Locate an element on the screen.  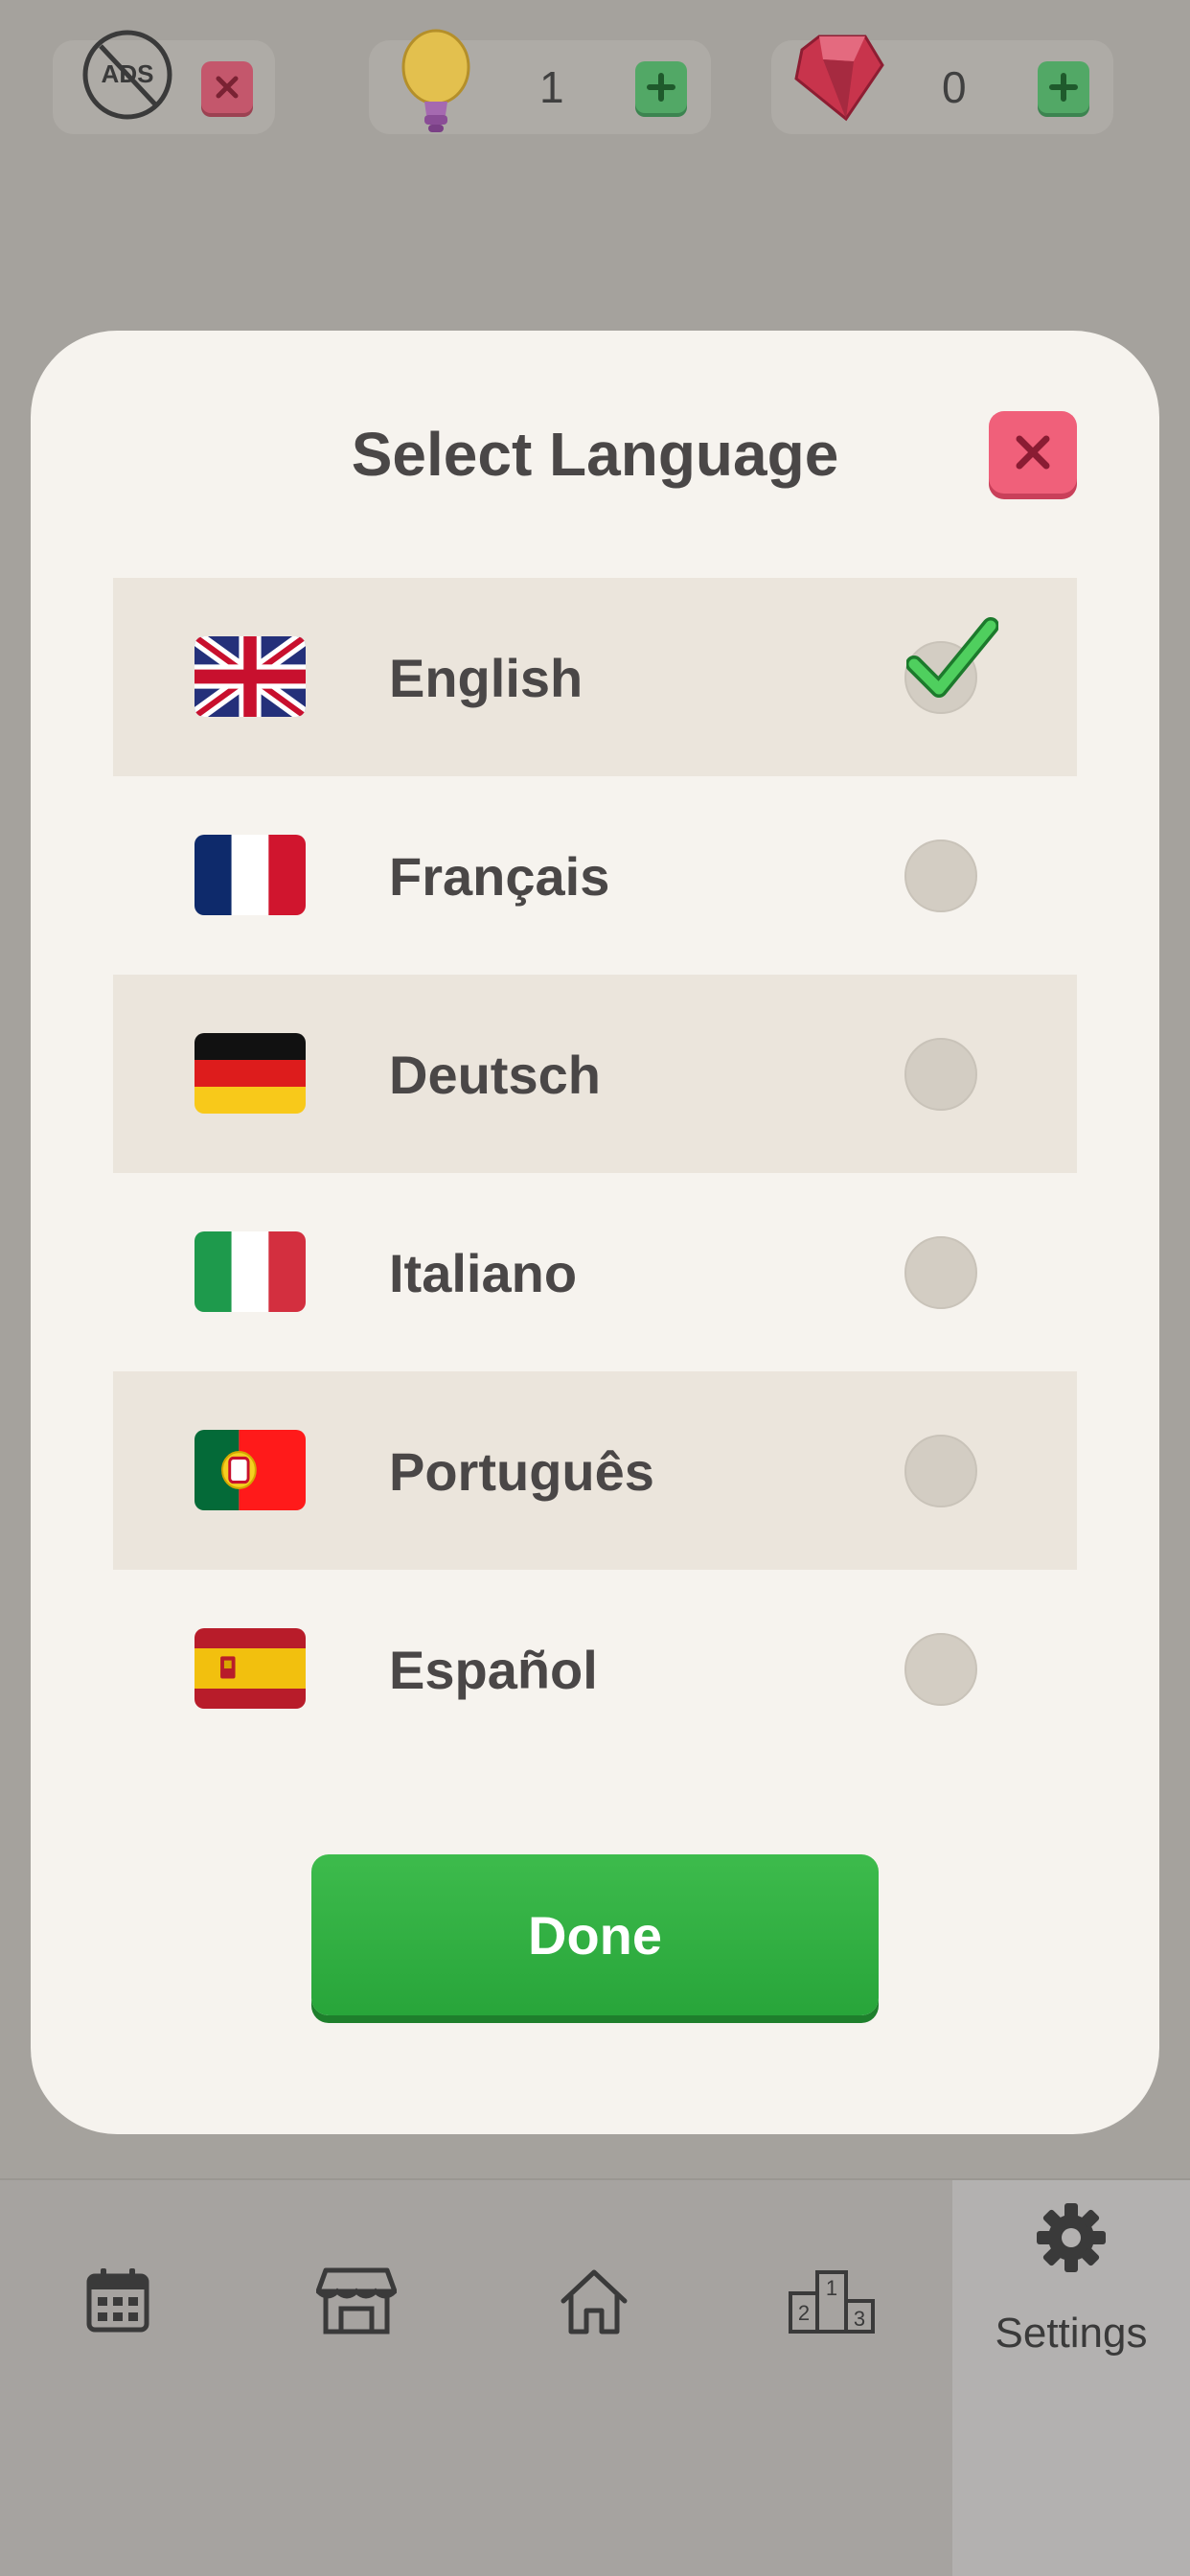
gems-pill: 0 is located at coordinates (942, 84).